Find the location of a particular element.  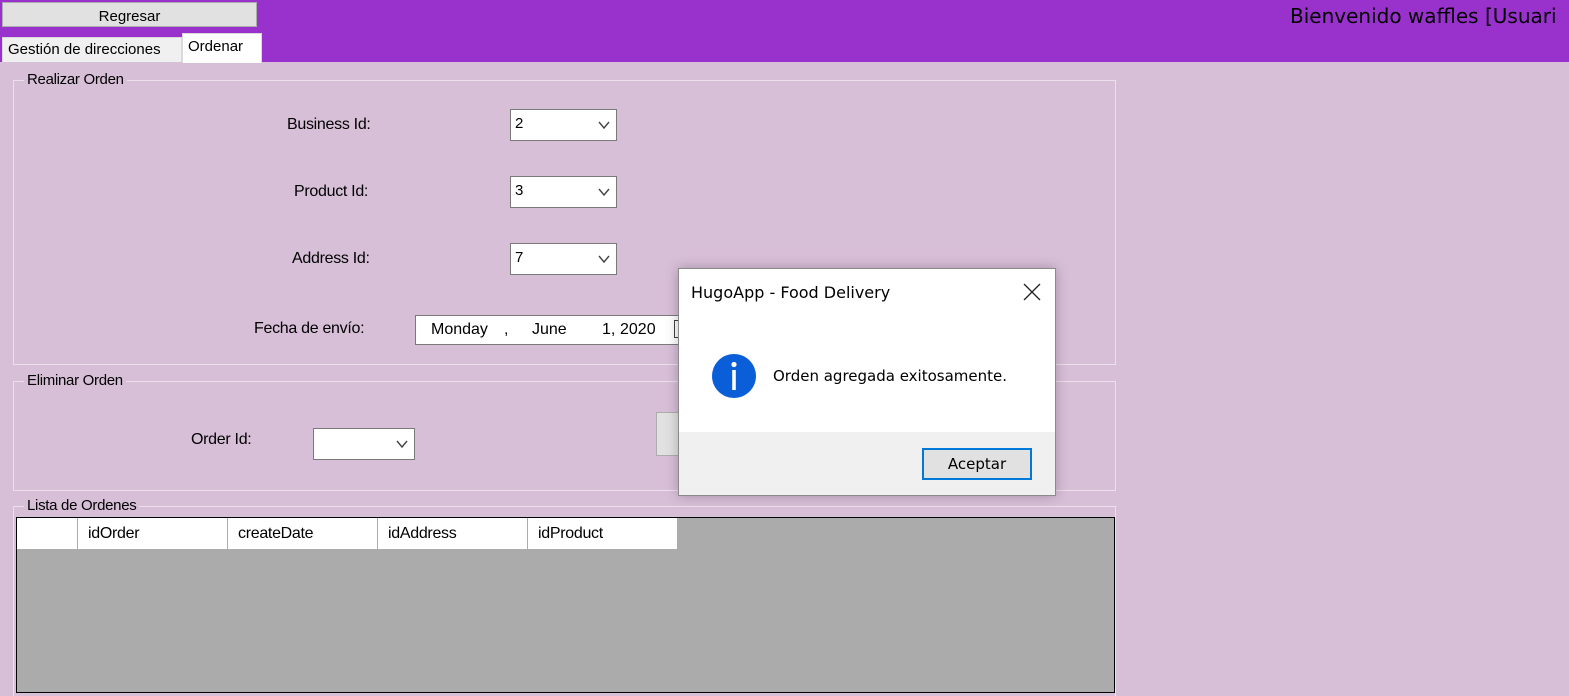

aceptar-button: Aceptar is located at coordinates (977, 464).